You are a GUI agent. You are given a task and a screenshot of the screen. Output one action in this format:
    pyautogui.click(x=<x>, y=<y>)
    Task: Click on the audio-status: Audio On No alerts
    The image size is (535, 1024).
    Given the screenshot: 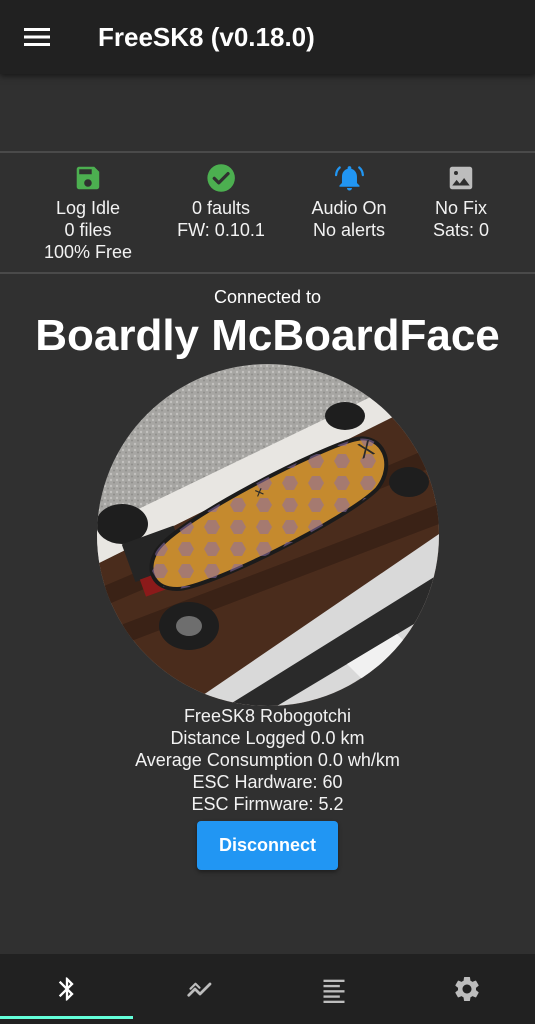 What is the action you would take?
    pyautogui.click(x=349, y=202)
    